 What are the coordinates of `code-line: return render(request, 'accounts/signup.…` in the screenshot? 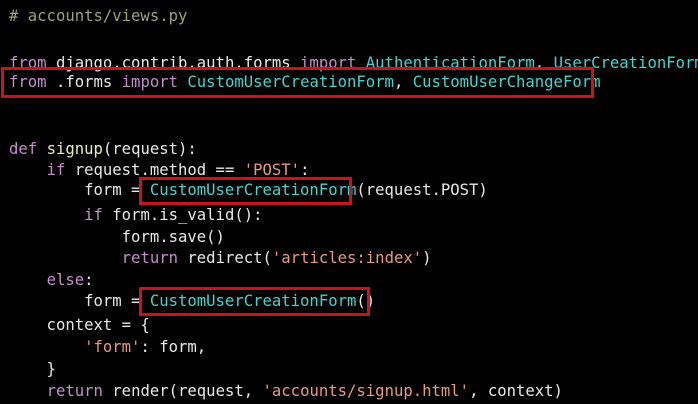 It's located at (286, 391).